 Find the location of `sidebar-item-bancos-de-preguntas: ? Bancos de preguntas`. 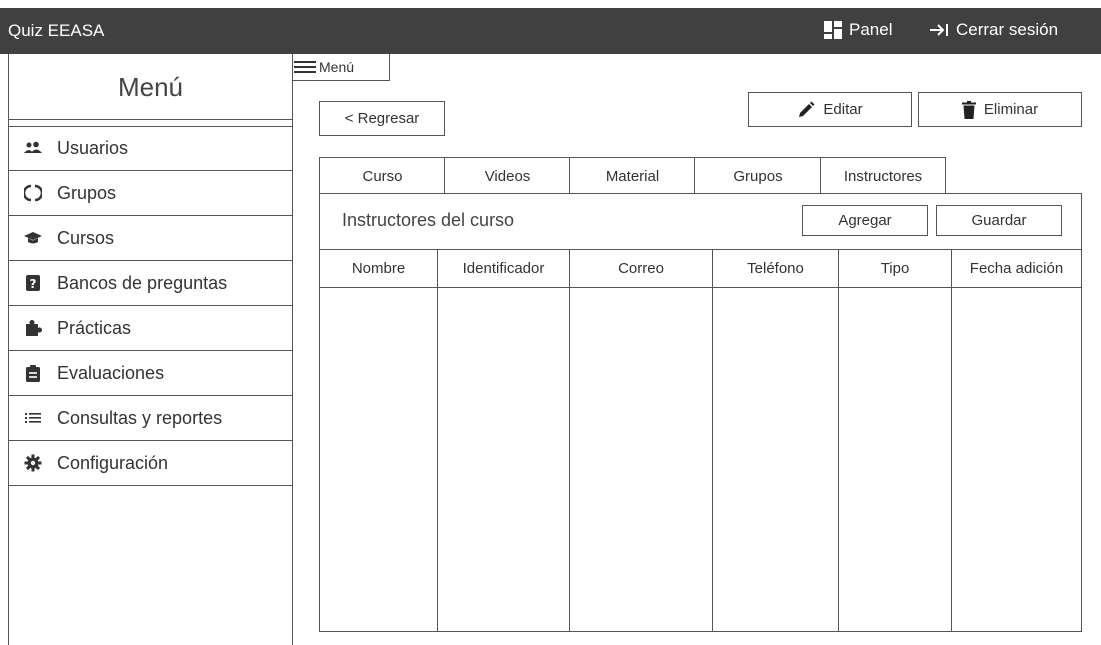

sidebar-item-bancos-de-preguntas: ? Bancos de preguntas is located at coordinates (150, 283).